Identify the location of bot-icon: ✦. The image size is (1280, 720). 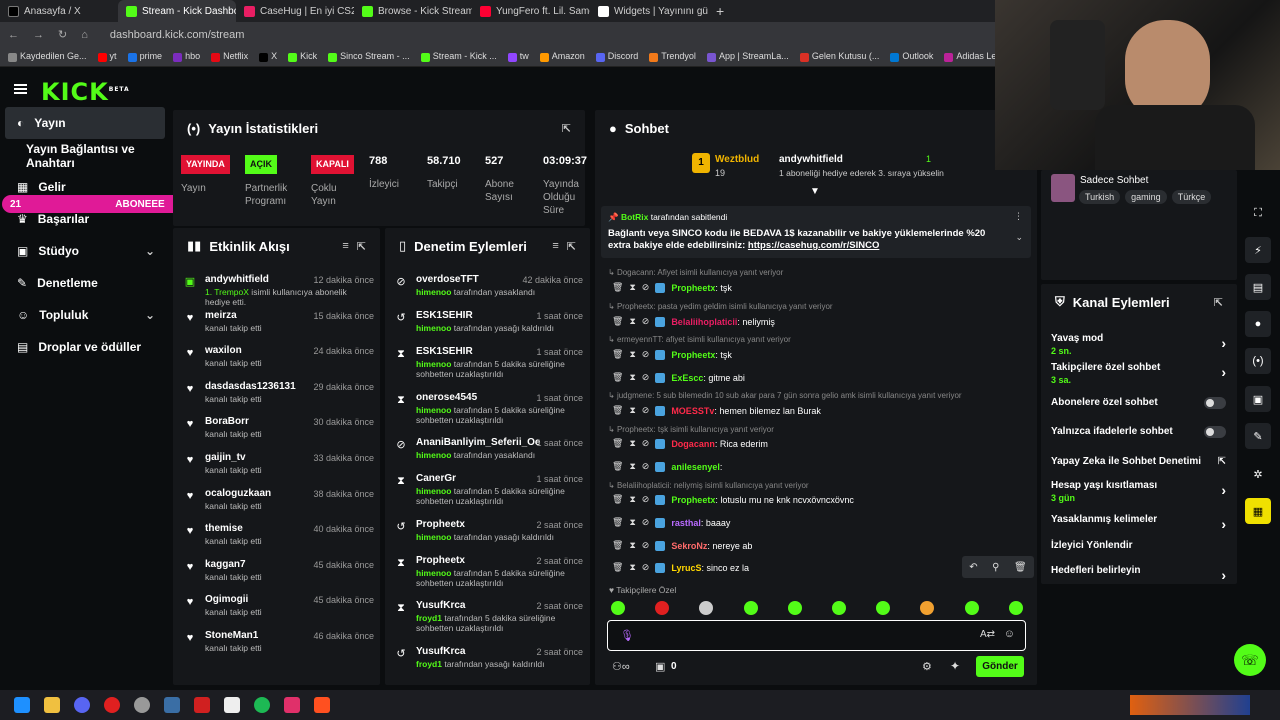
(955, 666).